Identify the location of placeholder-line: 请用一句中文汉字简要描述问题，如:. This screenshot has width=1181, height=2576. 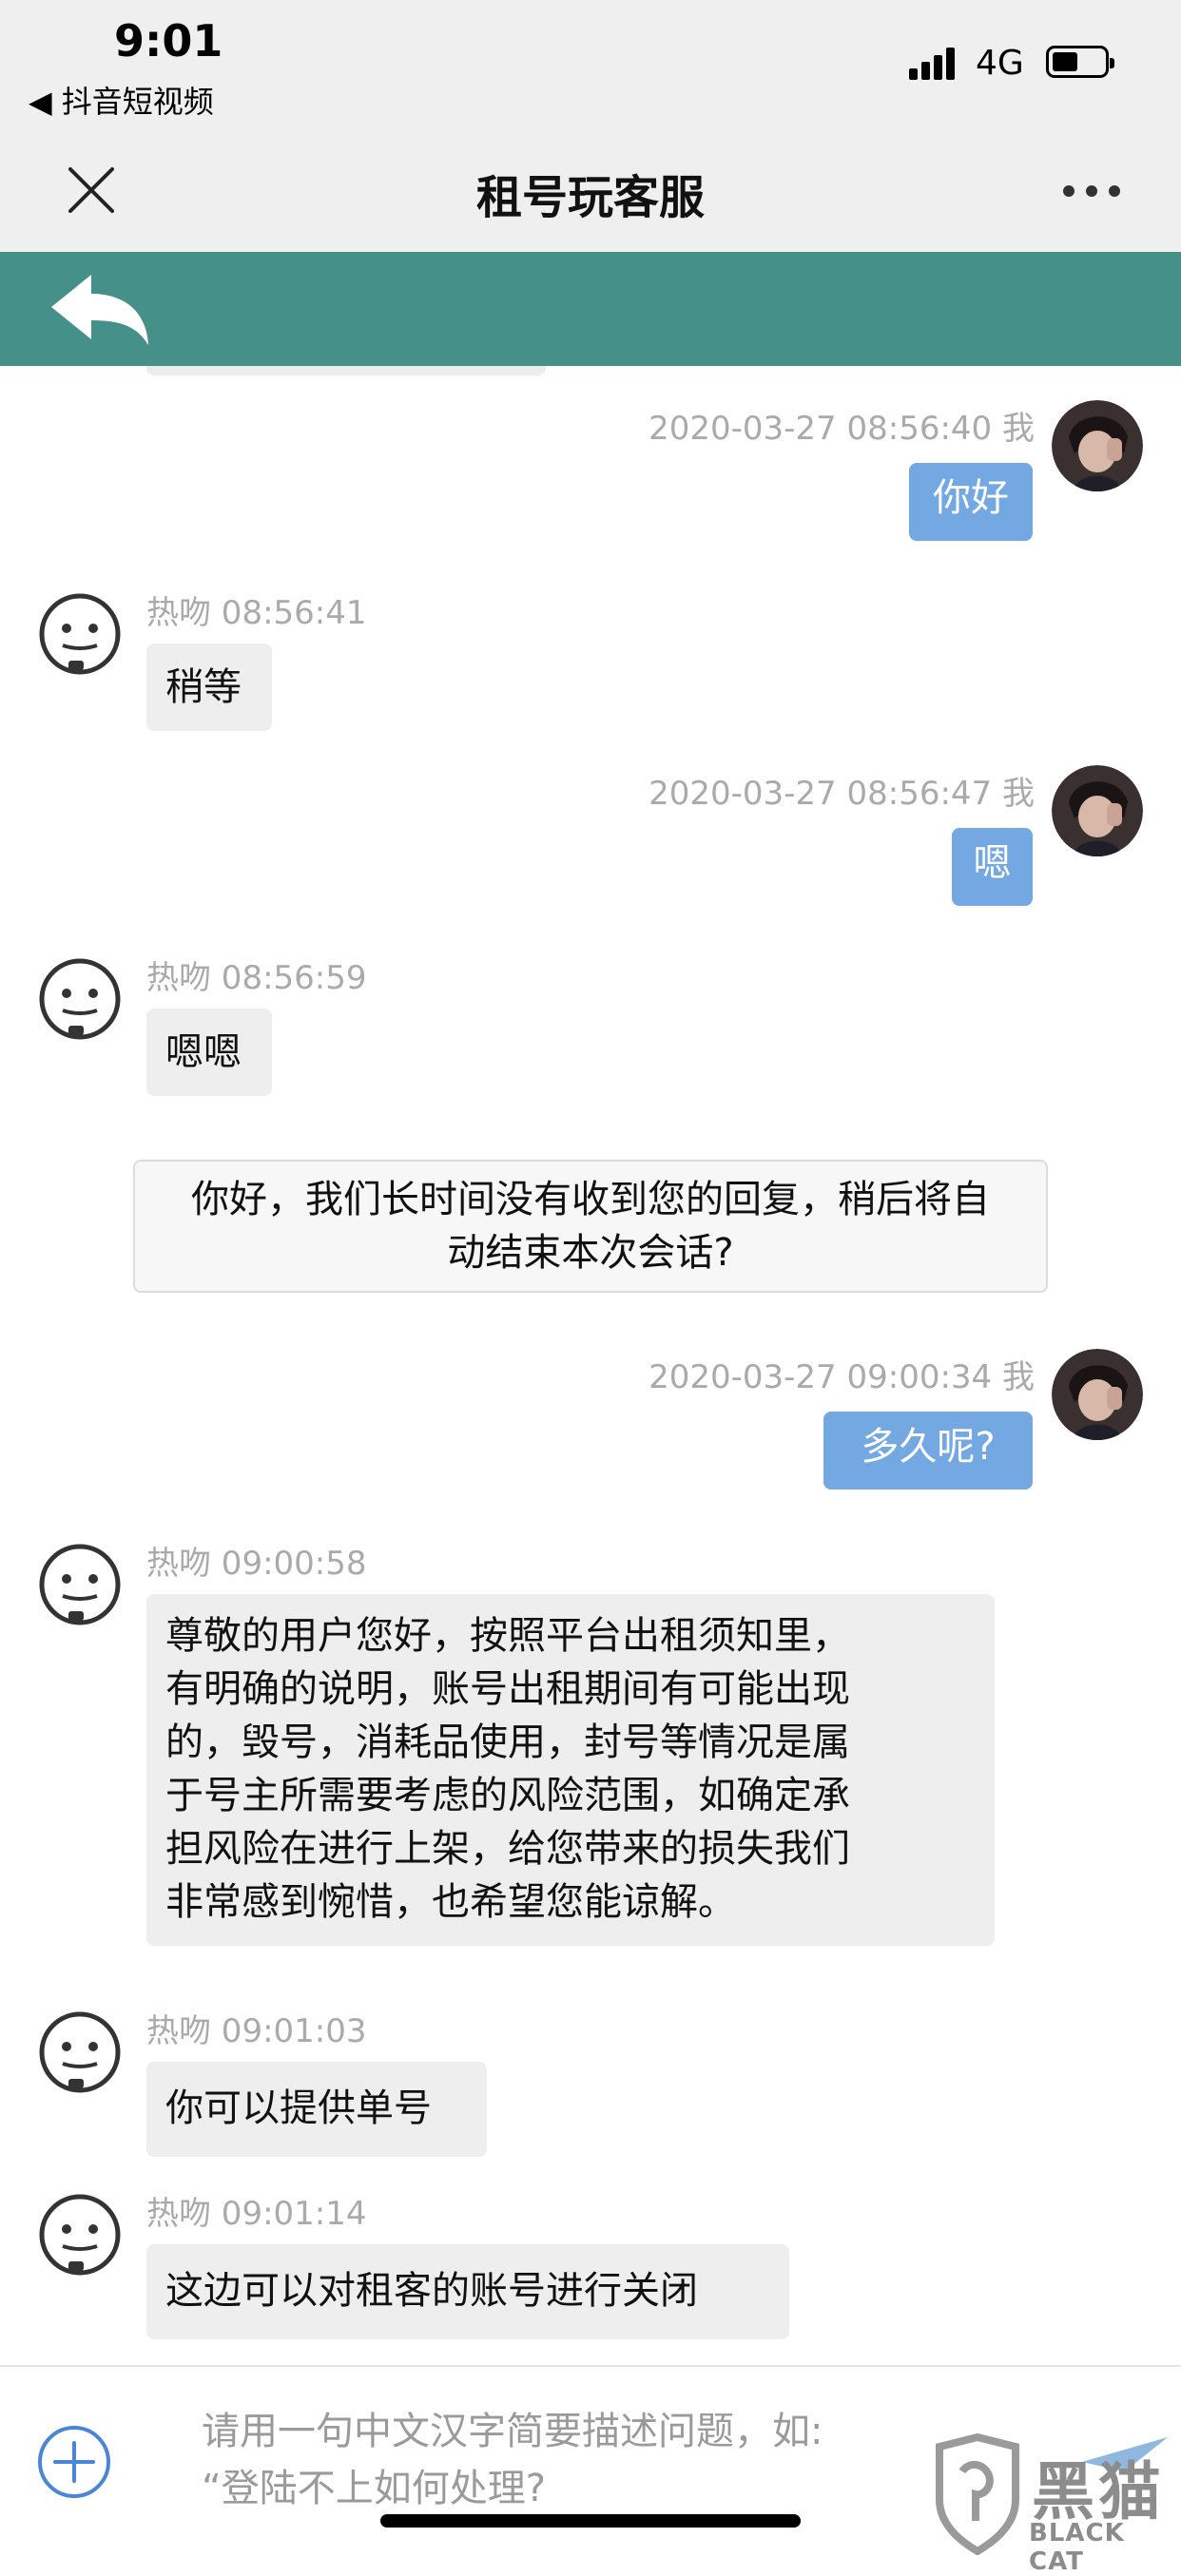
(512, 2431).